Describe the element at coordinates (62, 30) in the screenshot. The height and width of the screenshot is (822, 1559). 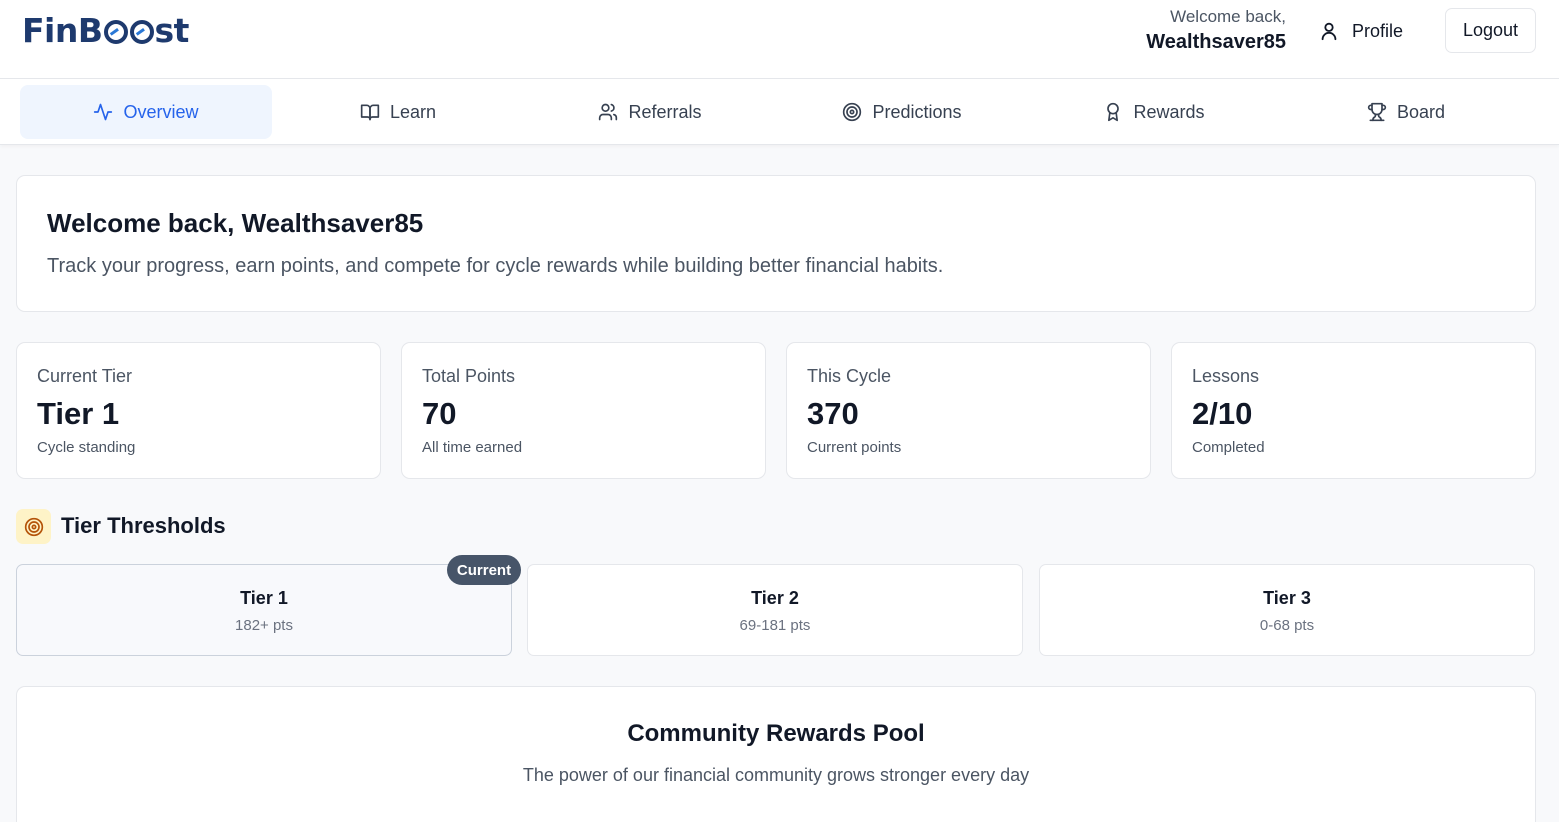
I see `logo-text-fin: FinB` at that location.